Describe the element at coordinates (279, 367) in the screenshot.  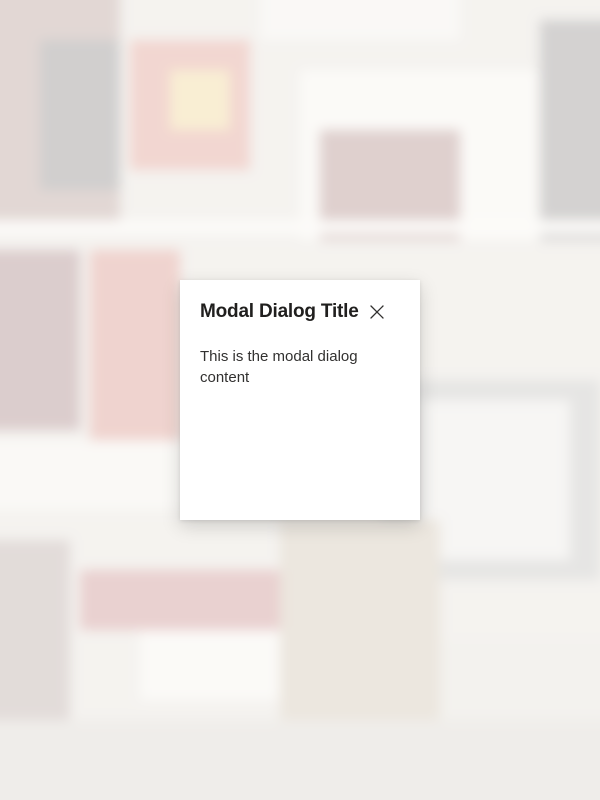
I see `modal-content: This is the modal dialog content` at that location.